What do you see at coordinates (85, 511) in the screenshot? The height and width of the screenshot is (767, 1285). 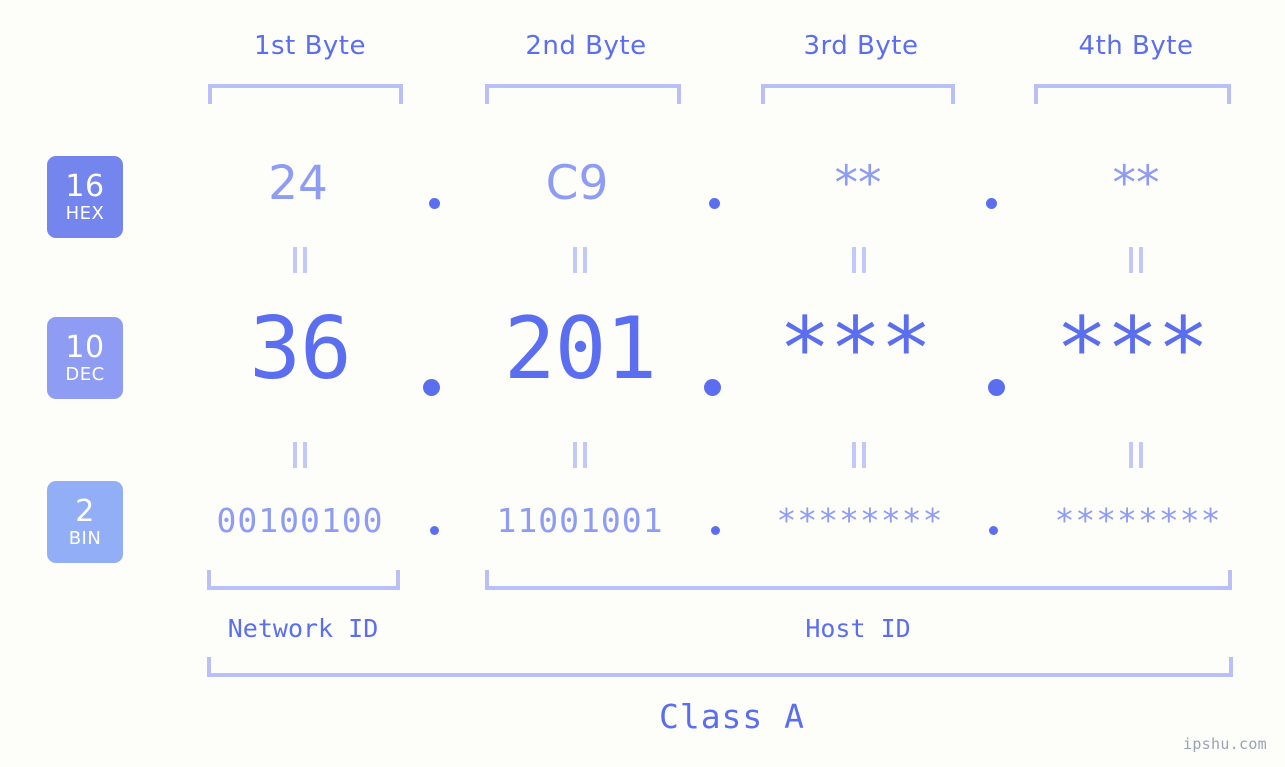 I see `radix-badge-bin-number: 2` at bounding box center [85, 511].